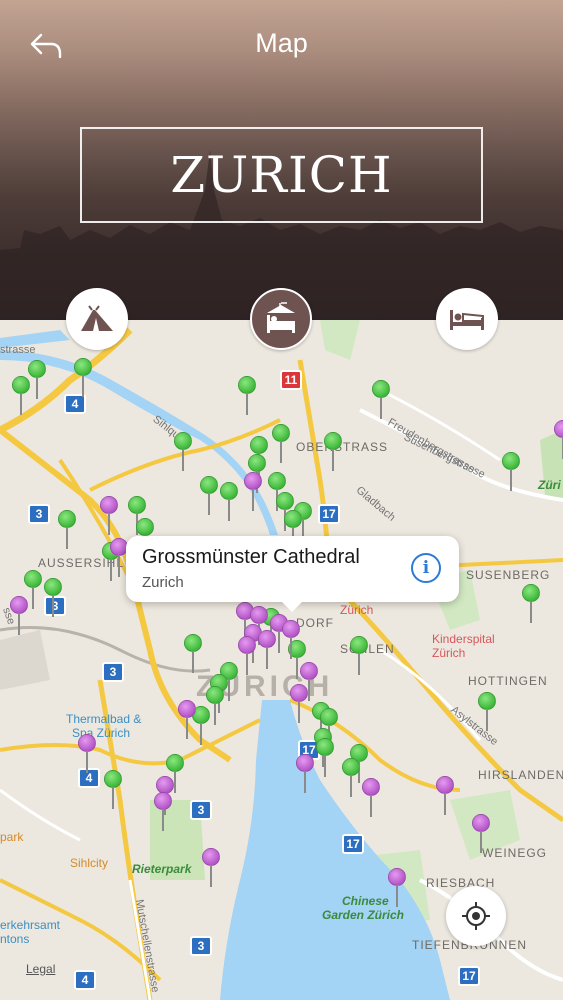 The width and height of the screenshot is (563, 1000). What do you see at coordinates (508, 681) in the screenshot?
I see `map-label: HOTTINGEN` at bounding box center [508, 681].